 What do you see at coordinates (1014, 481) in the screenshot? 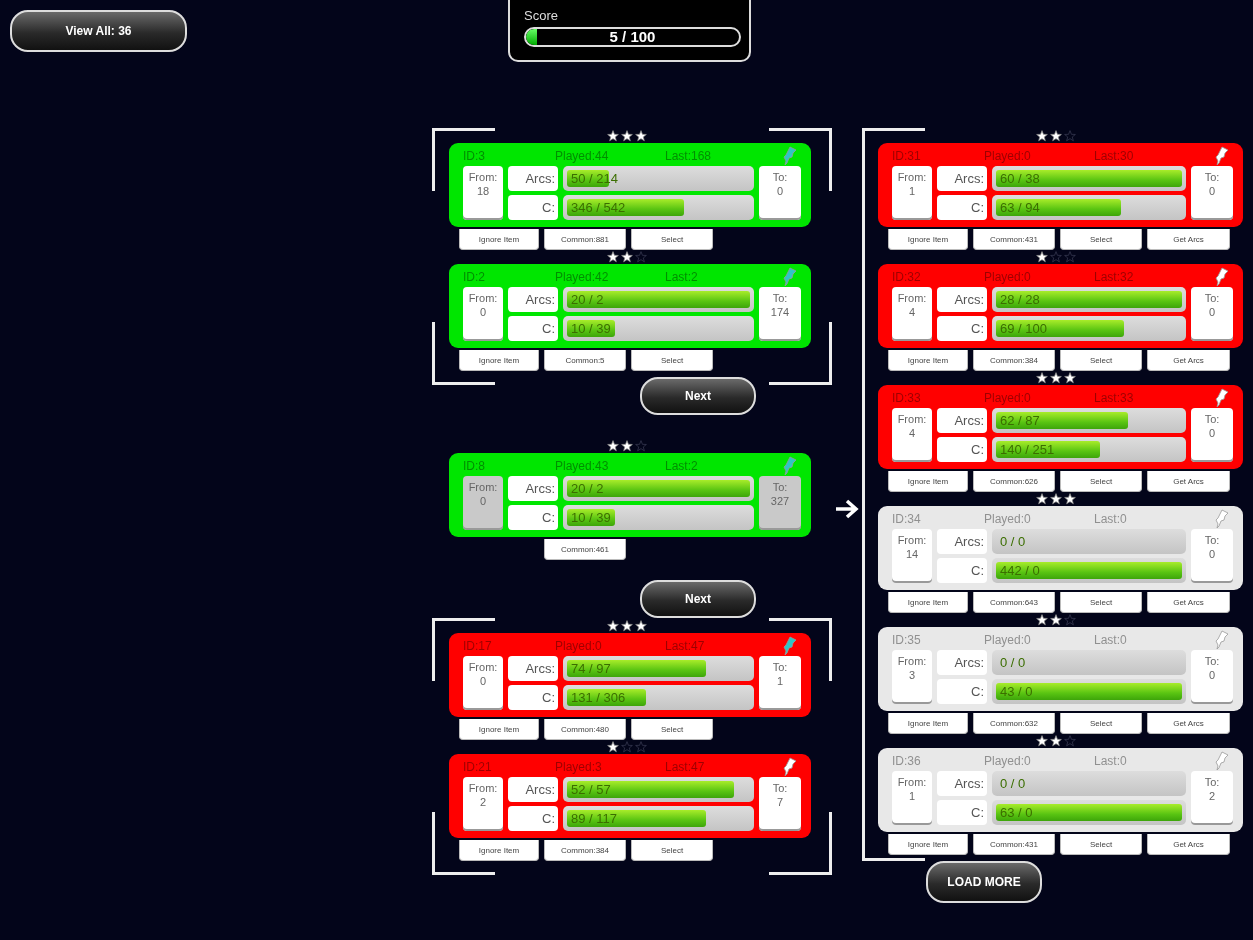
I see `common-button: Common:626` at bounding box center [1014, 481].